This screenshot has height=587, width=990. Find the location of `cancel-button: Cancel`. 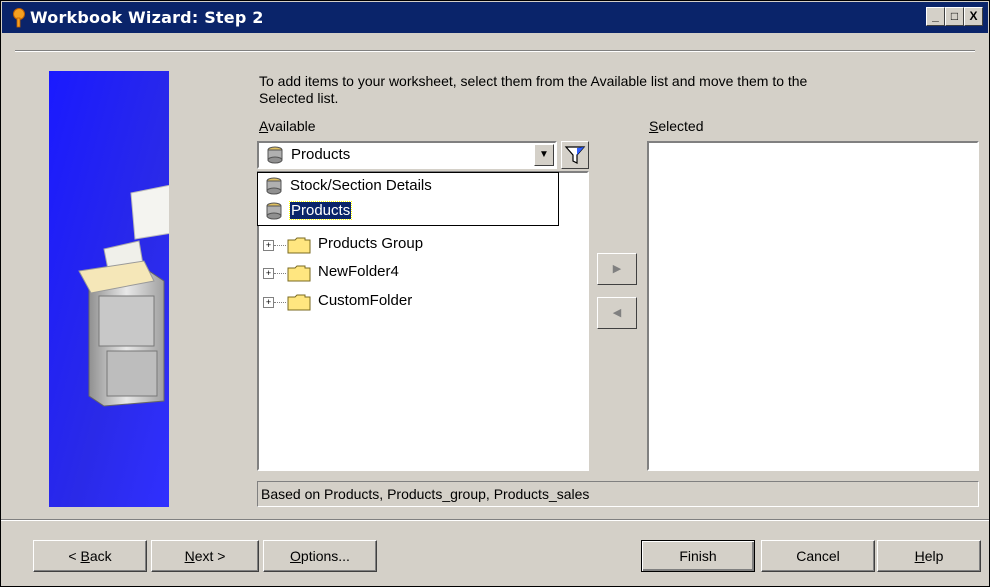

cancel-button: Cancel is located at coordinates (818, 556).